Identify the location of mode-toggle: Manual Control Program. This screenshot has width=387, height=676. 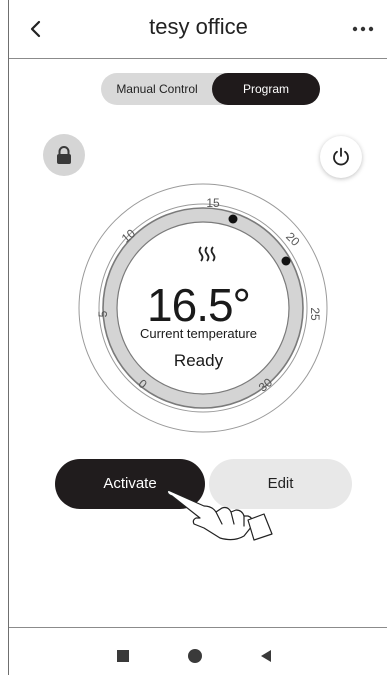
(210, 89).